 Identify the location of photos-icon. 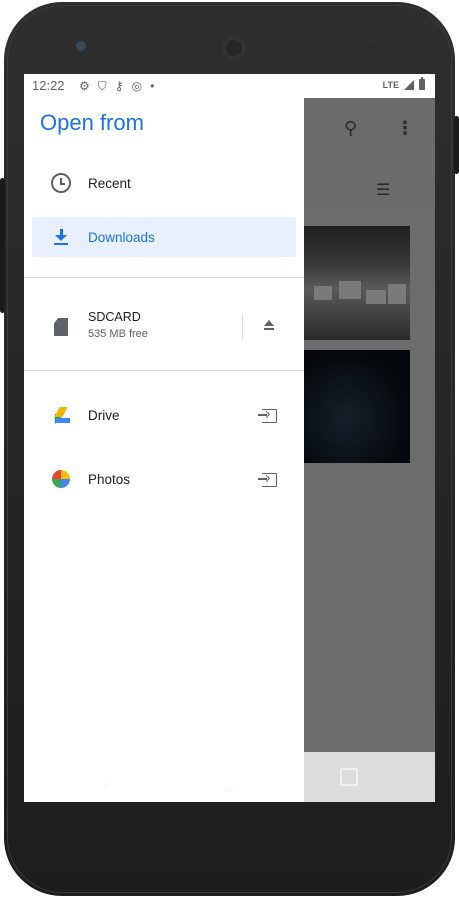
(61, 479).